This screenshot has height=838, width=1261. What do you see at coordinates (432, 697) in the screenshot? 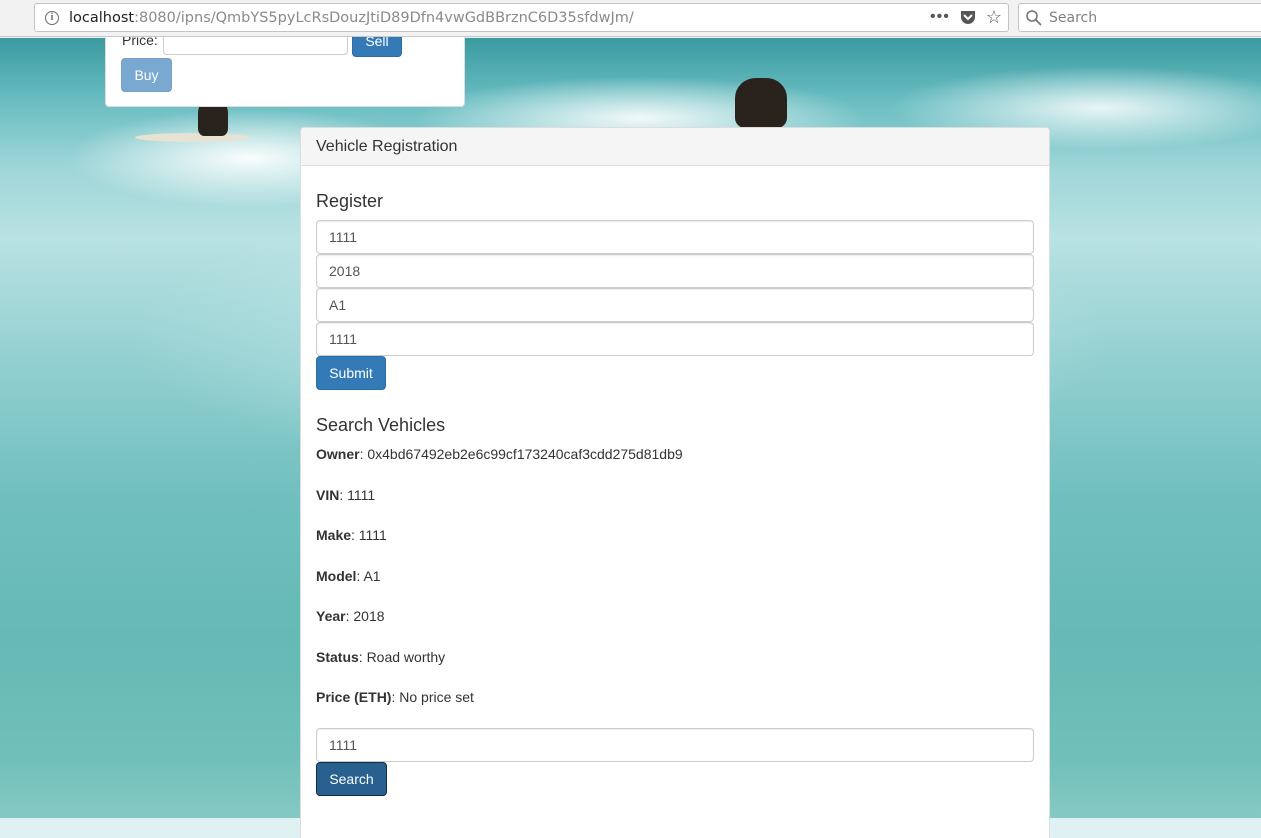
I see `price-eth-value: : No price set` at bounding box center [432, 697].